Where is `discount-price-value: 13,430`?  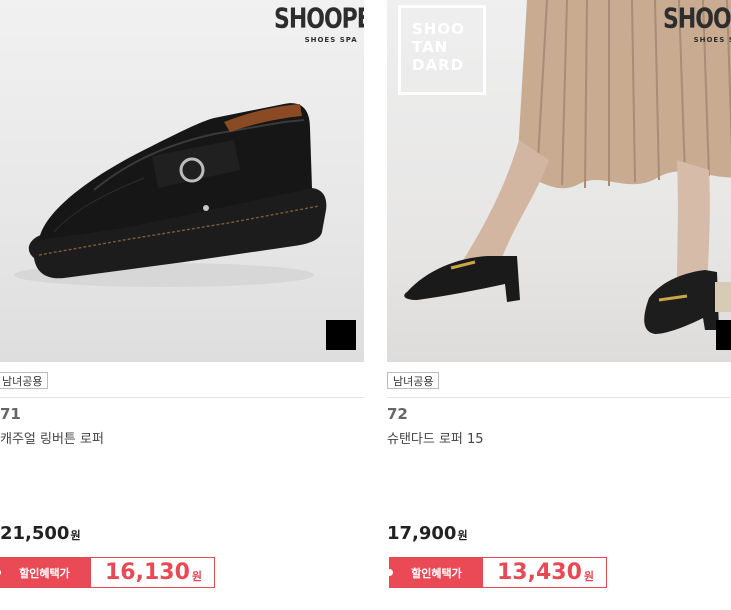 discount-price-value: 13,430 is located at coordinates (539, 572).